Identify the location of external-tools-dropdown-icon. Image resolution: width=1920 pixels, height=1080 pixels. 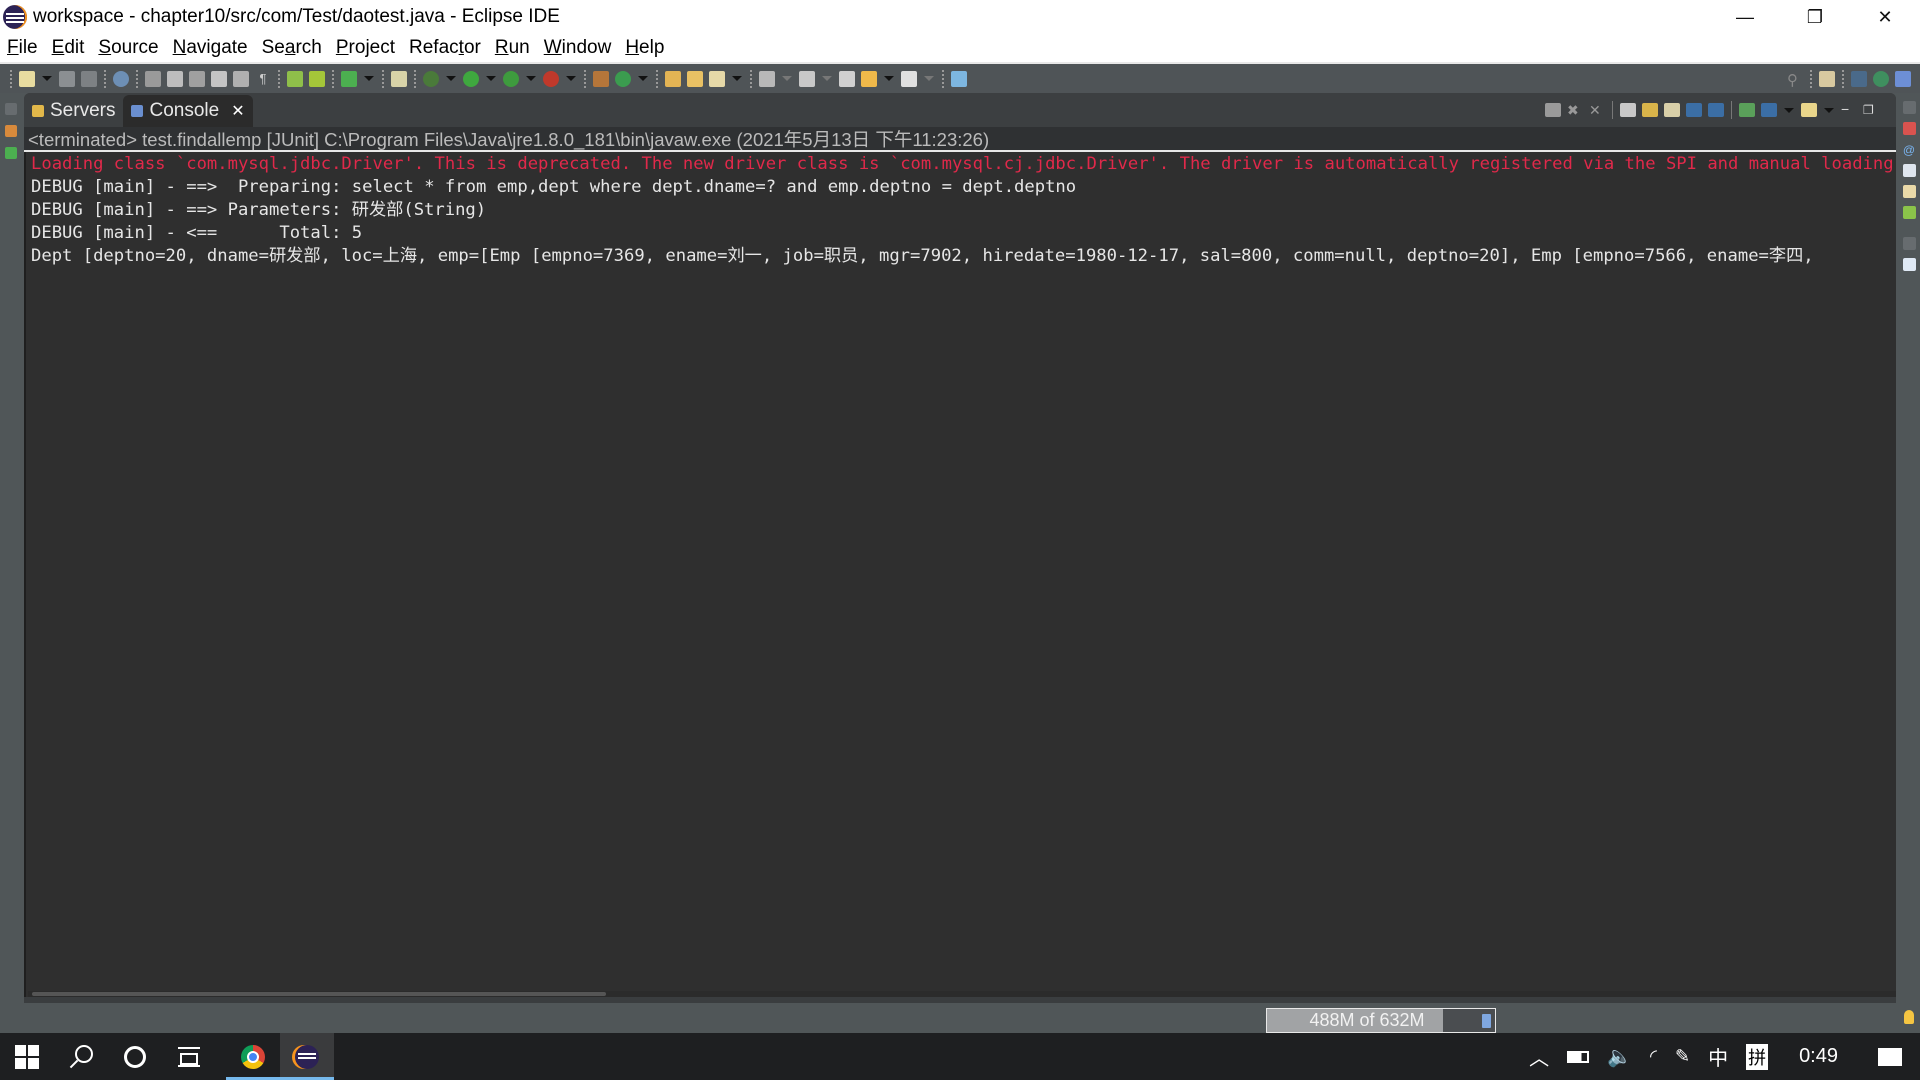
(571, 78).